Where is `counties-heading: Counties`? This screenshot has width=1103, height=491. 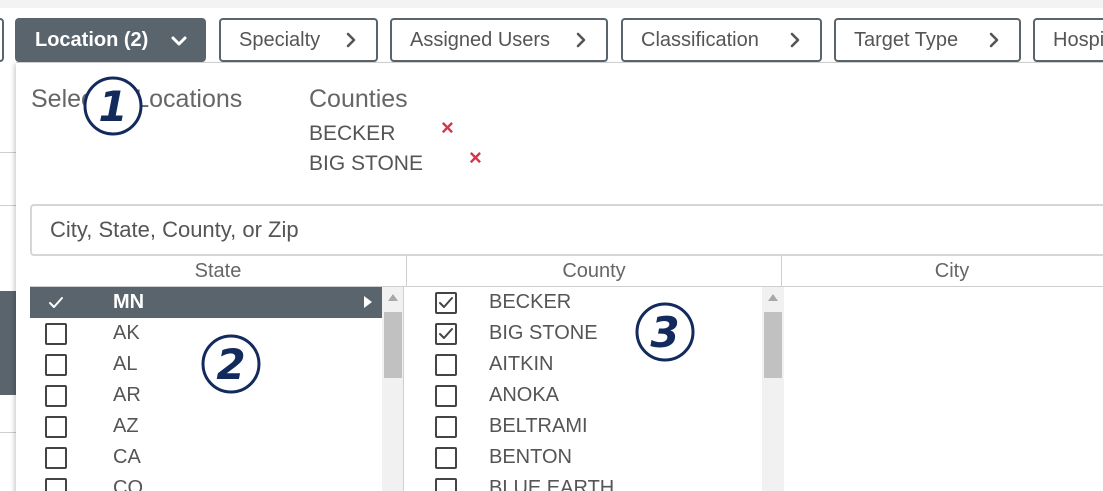 counties-heading: Counties is located at coordinates (358, 99).